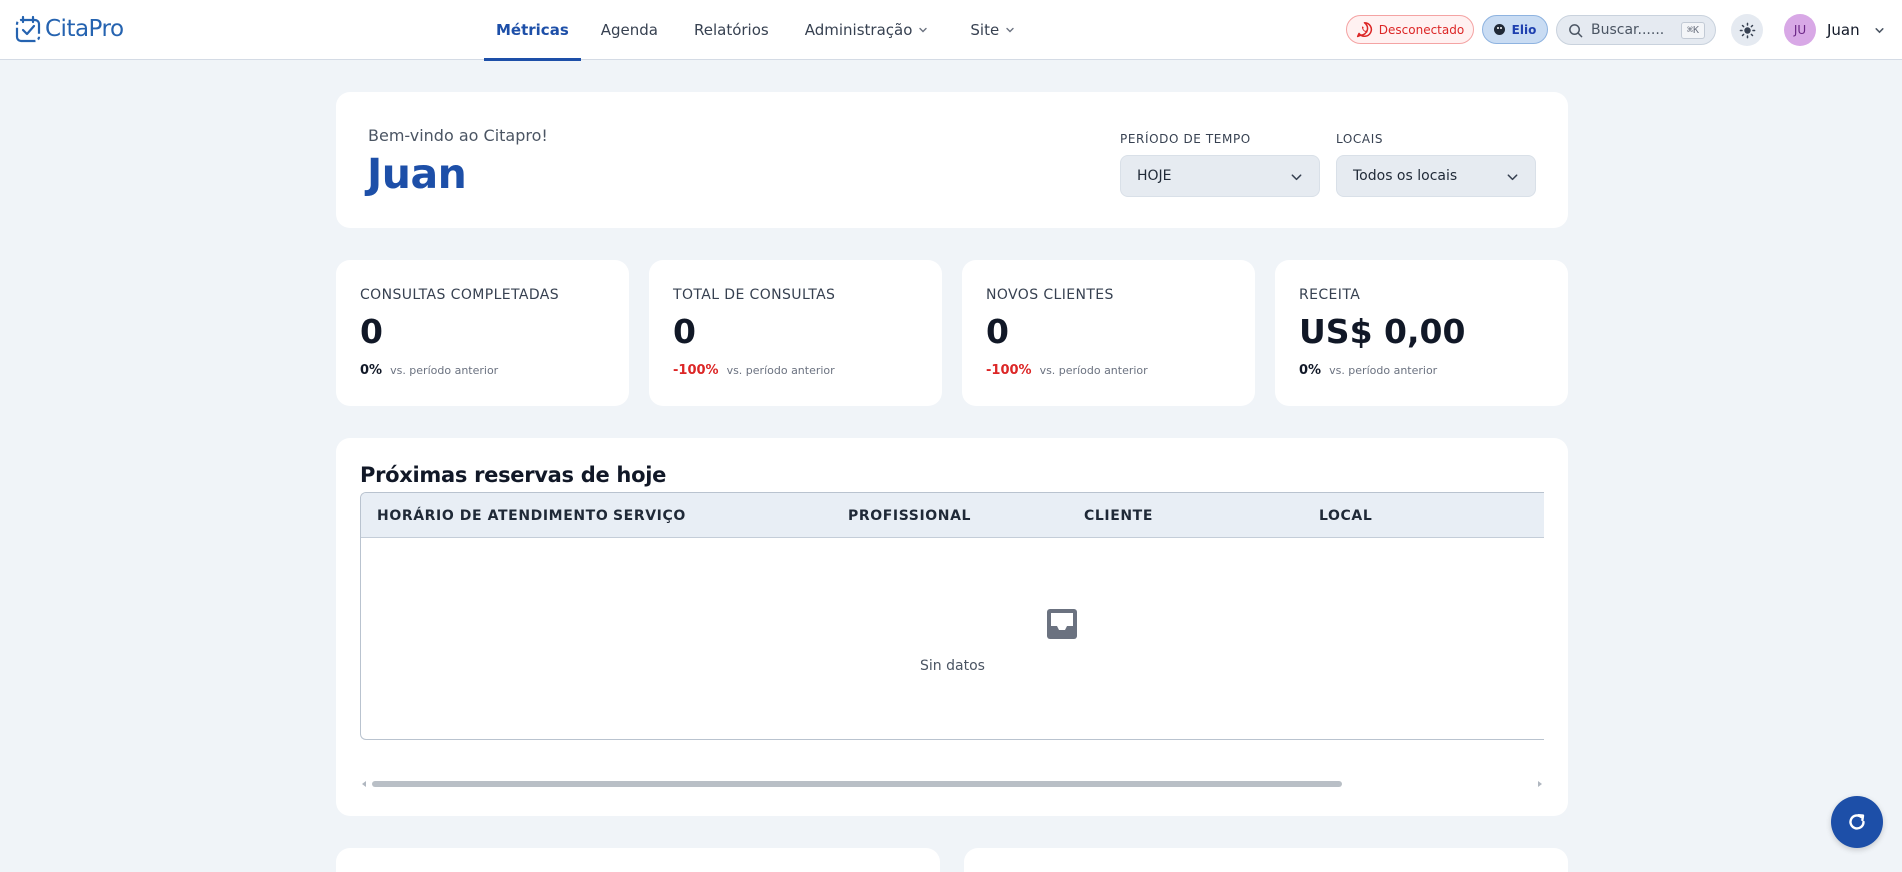  What do you see at coordinates (513, 475) in the screenshot?
I see `section-title: Próximas reservas de hoje` at bounding box center [513, 475].